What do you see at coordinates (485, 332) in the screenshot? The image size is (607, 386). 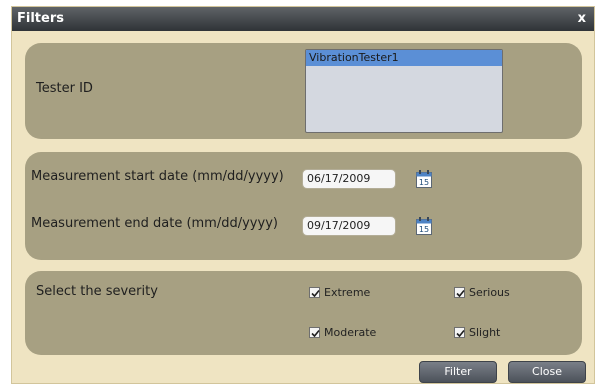 I see `checkbox-label: Slight` at bounding box center [485, 332].